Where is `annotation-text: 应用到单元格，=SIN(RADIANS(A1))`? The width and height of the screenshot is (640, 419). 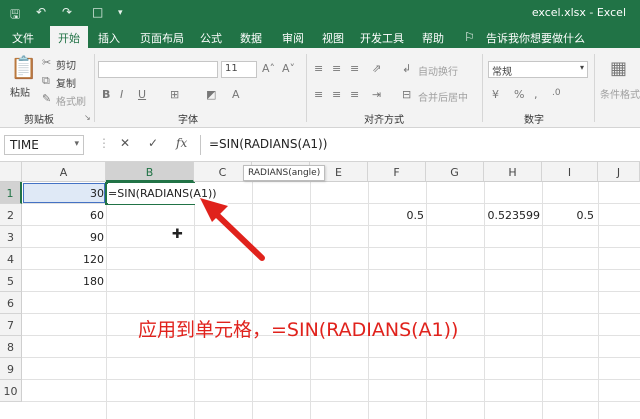
annotation-text: 应用到单元格，=SIN(RADIANS(A1)) is located at coordinates (298, 330).